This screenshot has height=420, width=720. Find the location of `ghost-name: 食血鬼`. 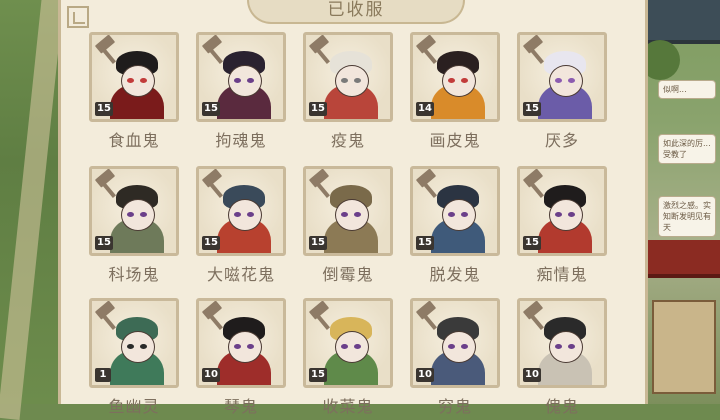

ghost-name: 食血鬼 is located at coordinates (134, 140).